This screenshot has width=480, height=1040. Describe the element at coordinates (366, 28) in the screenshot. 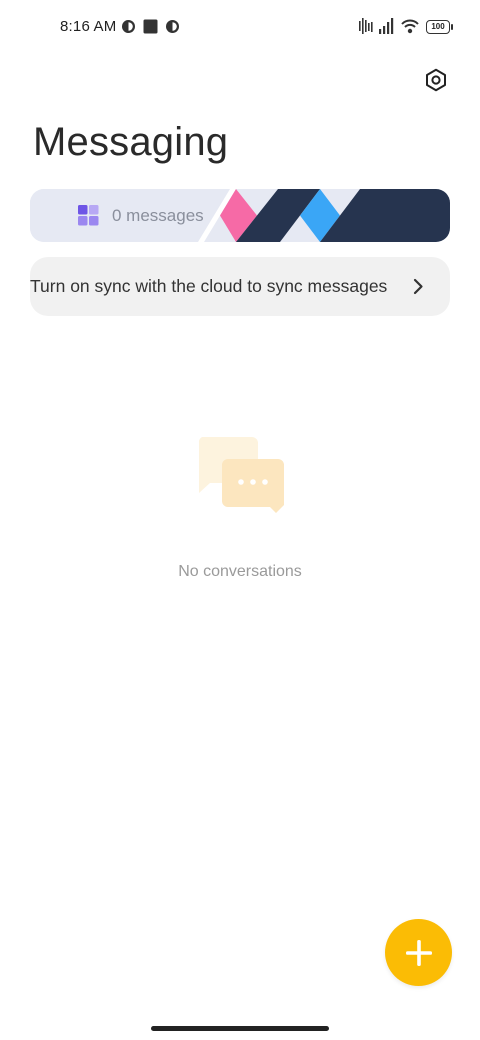

I see `vibrate-icon` at that location.